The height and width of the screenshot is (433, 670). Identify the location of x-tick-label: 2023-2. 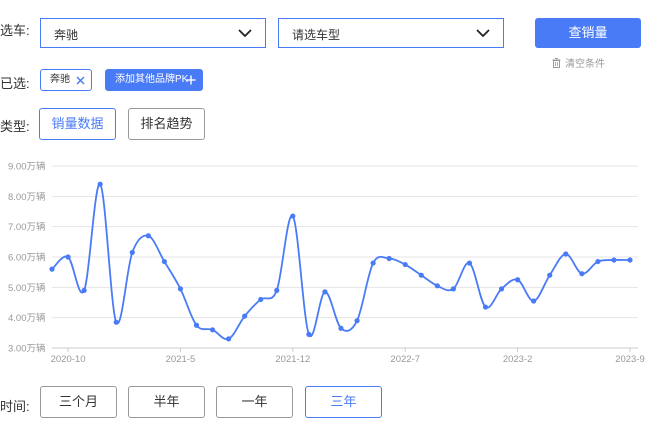
(518, 359).